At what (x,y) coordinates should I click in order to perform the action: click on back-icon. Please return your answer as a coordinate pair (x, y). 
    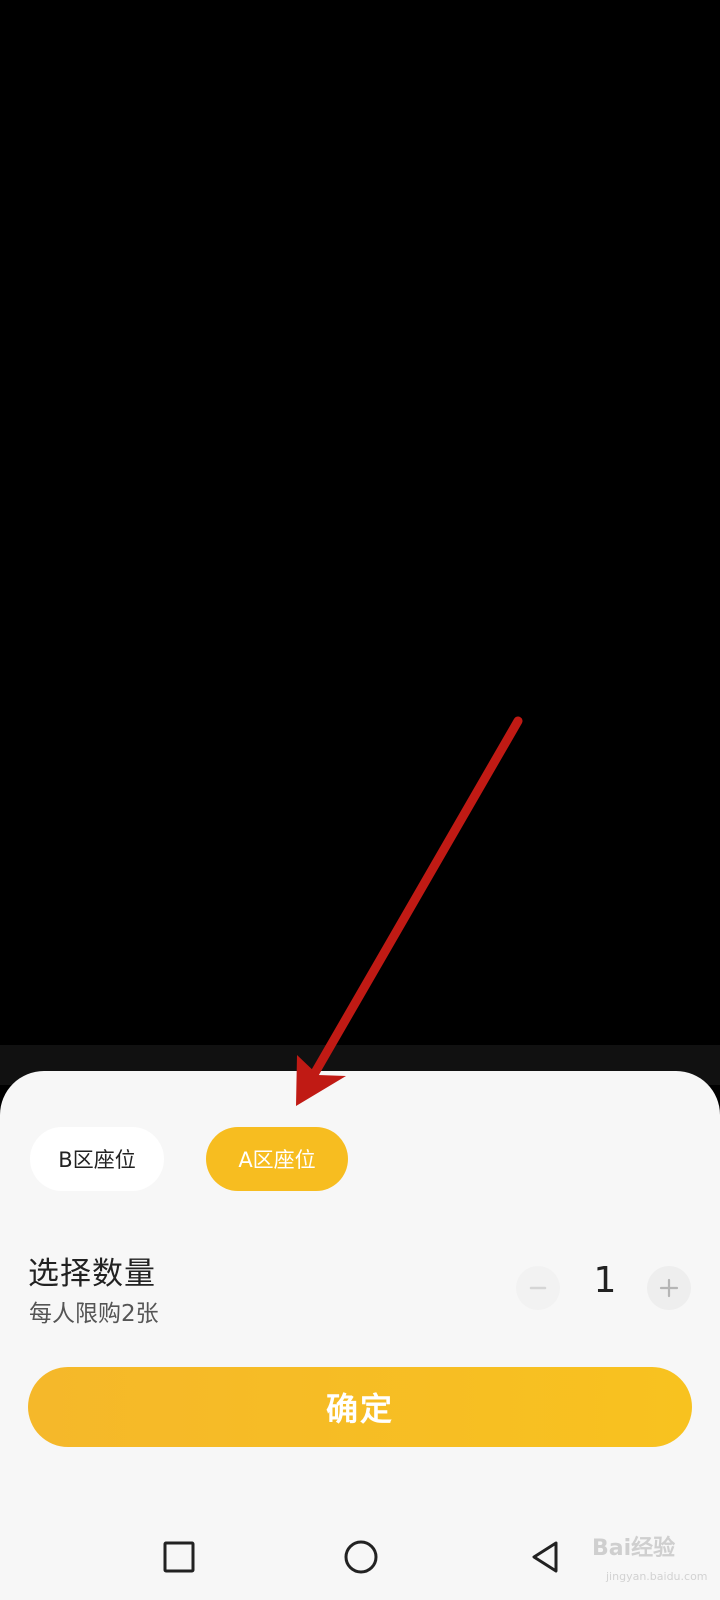
    Looking at the image, I should click on (545, 1558).